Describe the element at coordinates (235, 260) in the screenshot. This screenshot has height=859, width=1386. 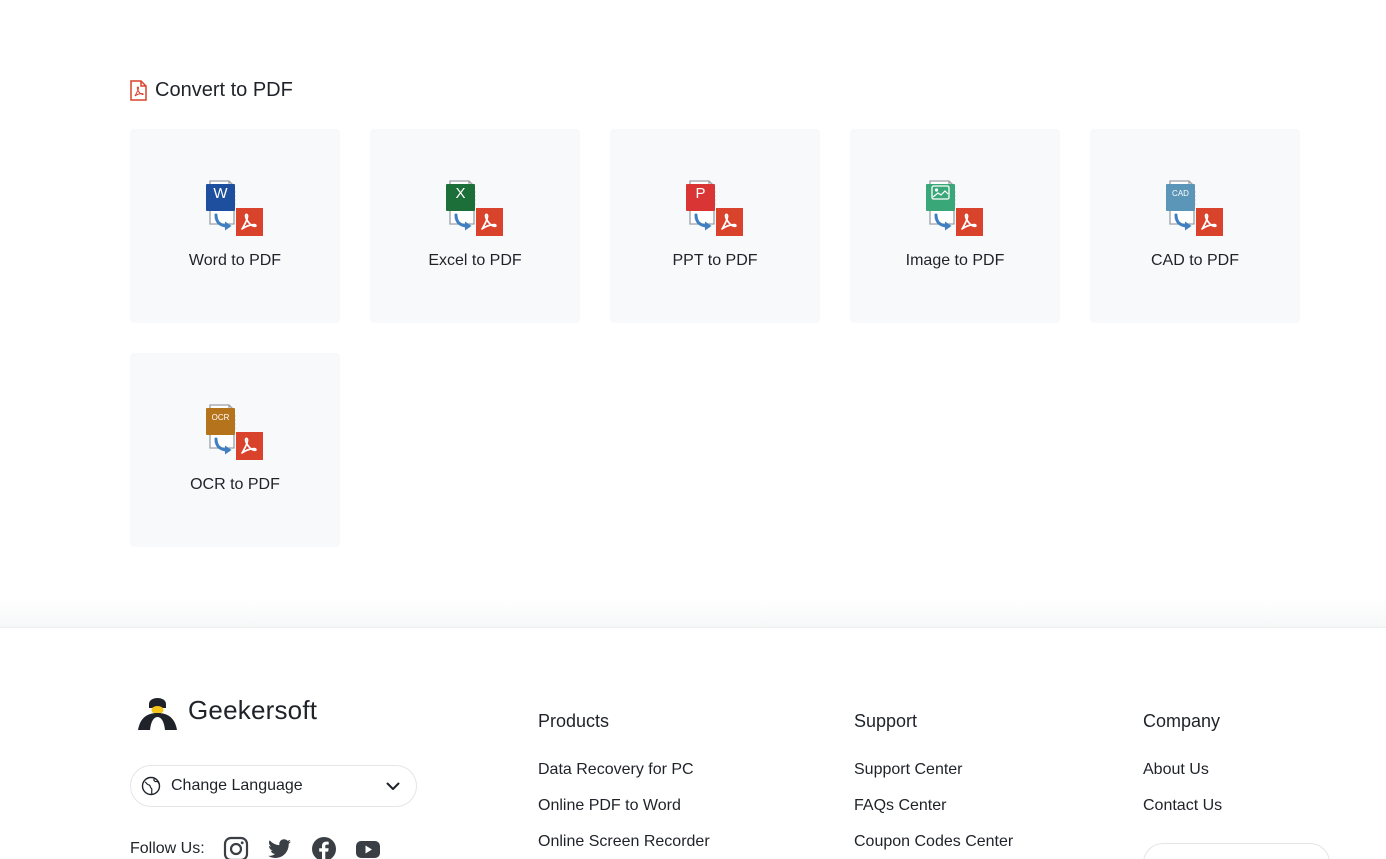
I see `converter-card-label: Word to PDF` at that location.